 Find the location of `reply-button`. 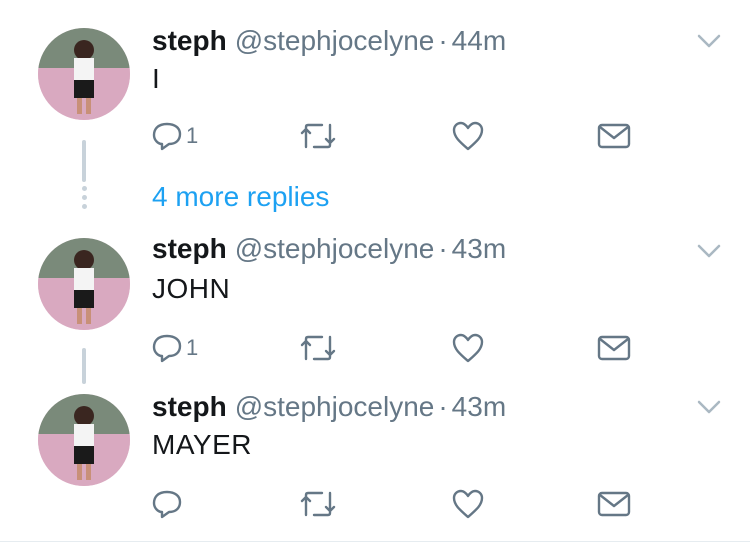

reply-button is located at coordinates (168, 504).